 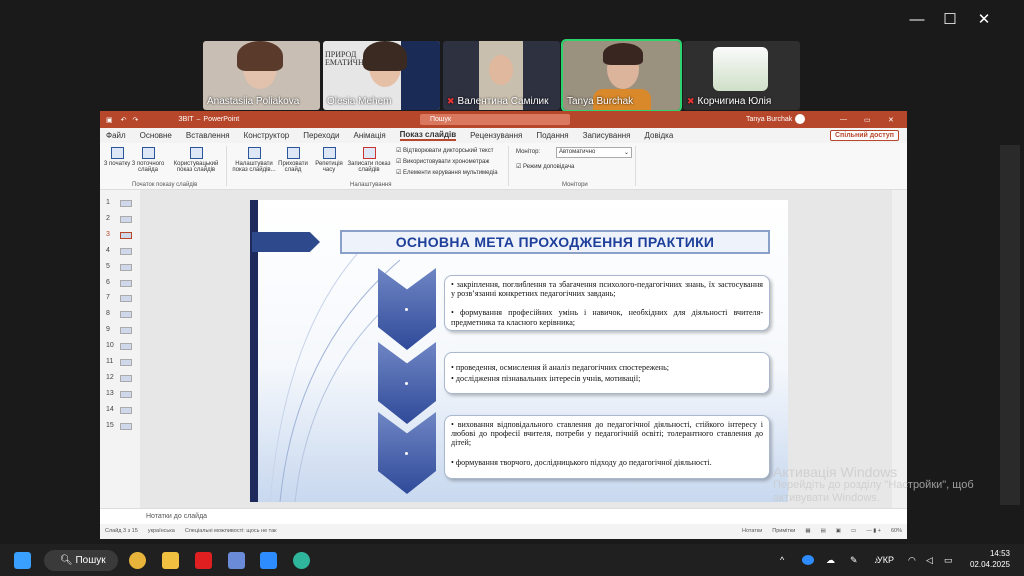 I want to click on sorter-view-icon: ▤, so click(x=823, y=531).